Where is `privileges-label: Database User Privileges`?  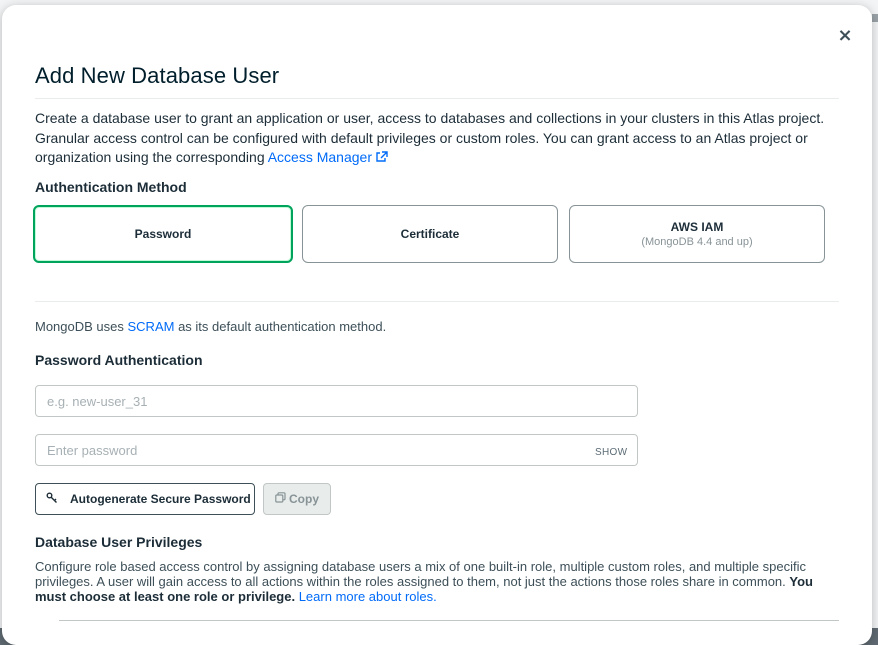 privileges-label: Database User Privileges is located at coordinates (119, 542).